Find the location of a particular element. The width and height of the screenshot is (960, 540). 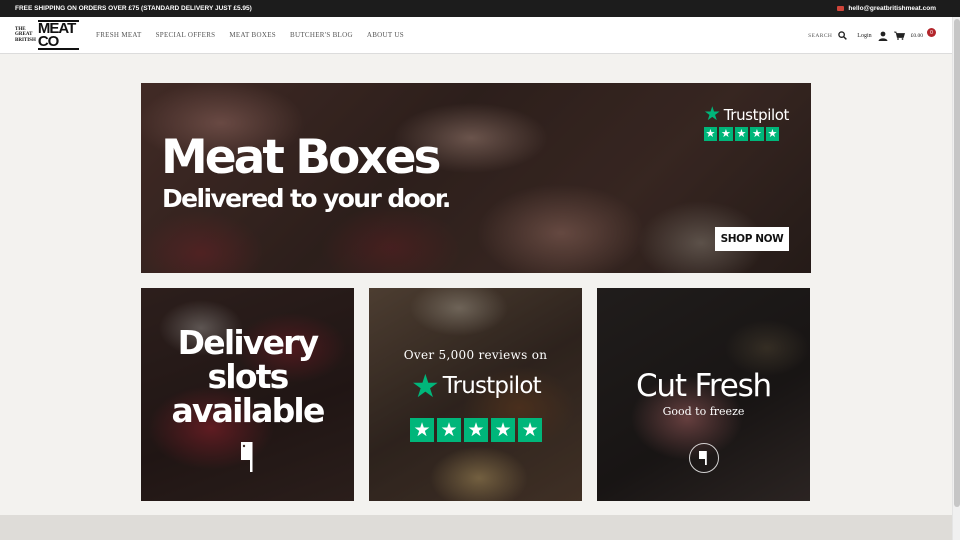

page-scrollbar is located at coordinates (956, 278).